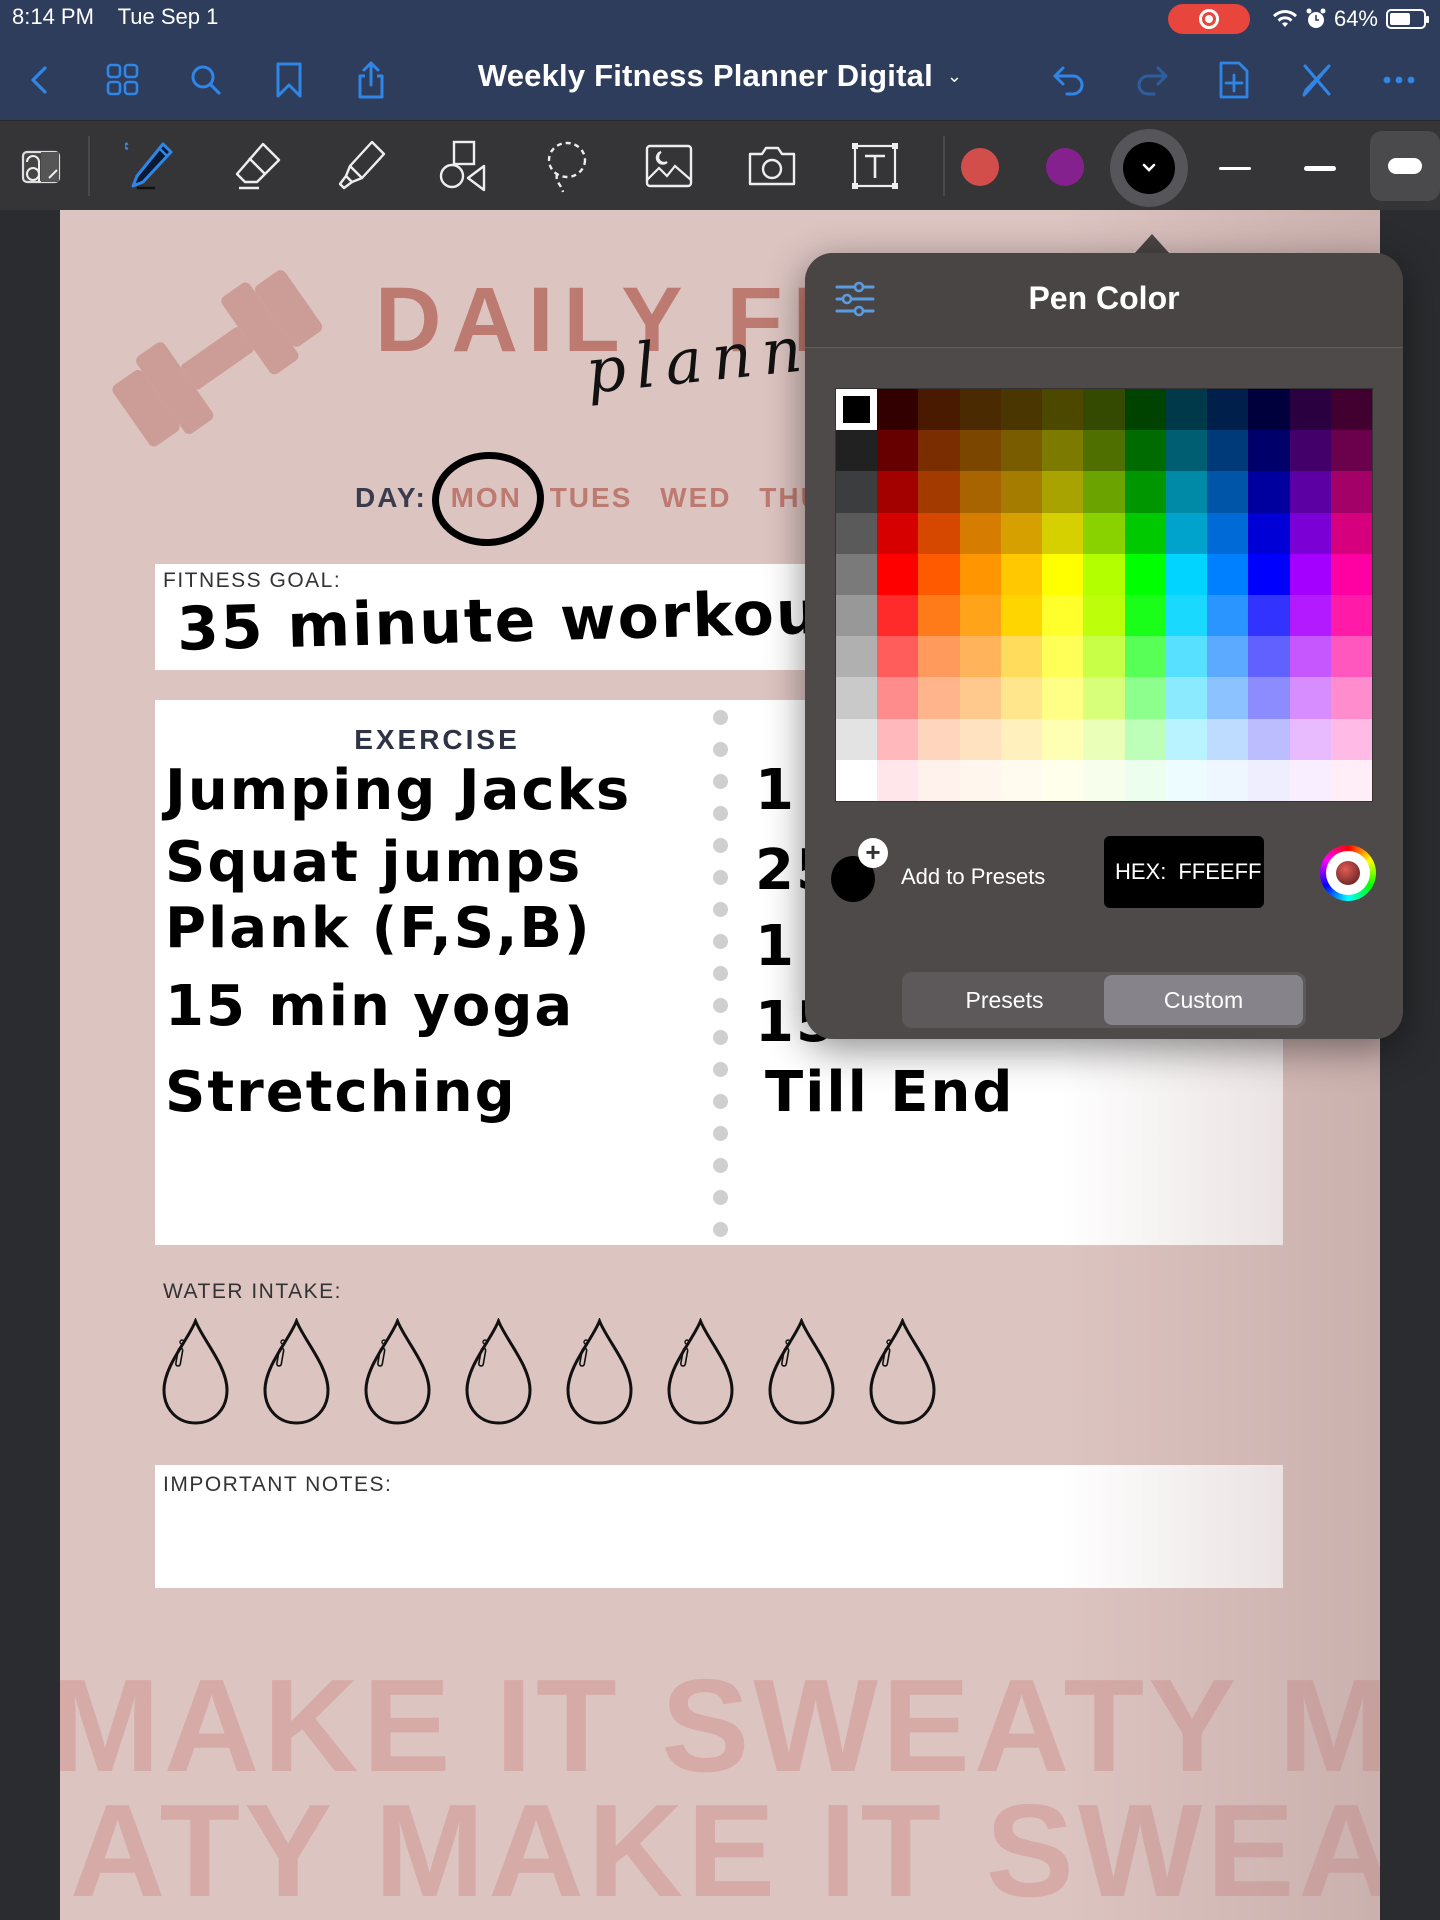  I want to click on important-notes-box: IMPORTANT NOTES:, so click(719, 1526).